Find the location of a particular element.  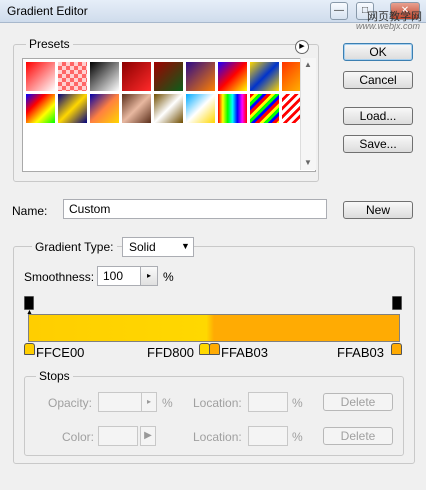

color-stop-3-label: FFAB03 is located at coordinates (244, 352).